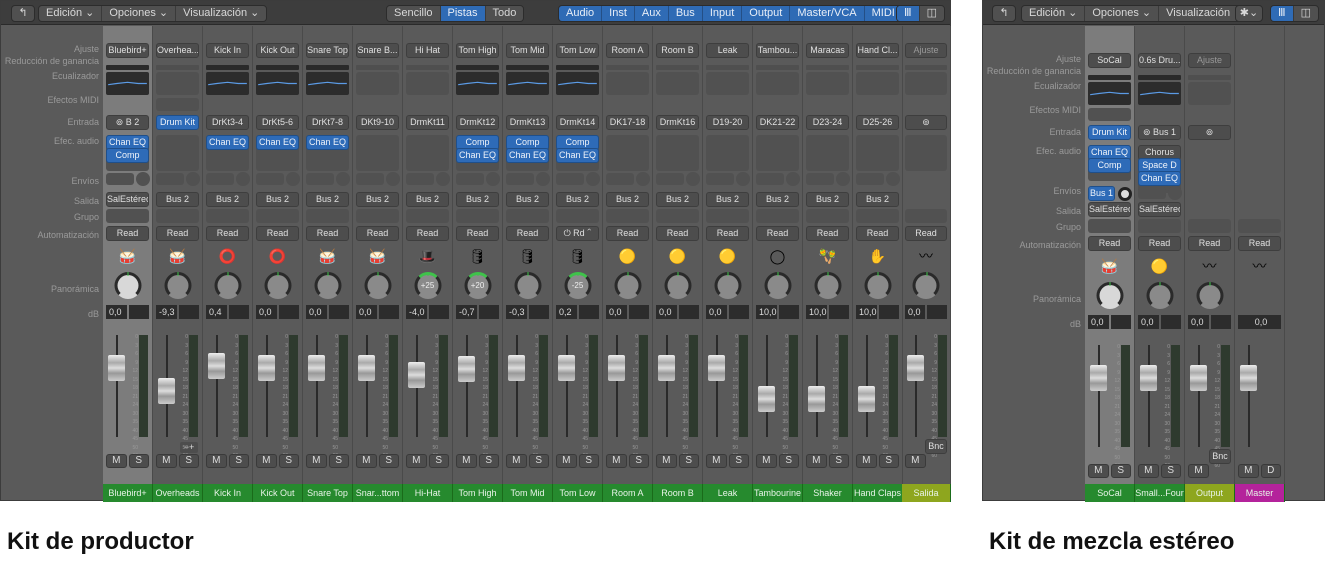  I want to click on wide-layout-icon: Ⅲ, so click(908, 13).